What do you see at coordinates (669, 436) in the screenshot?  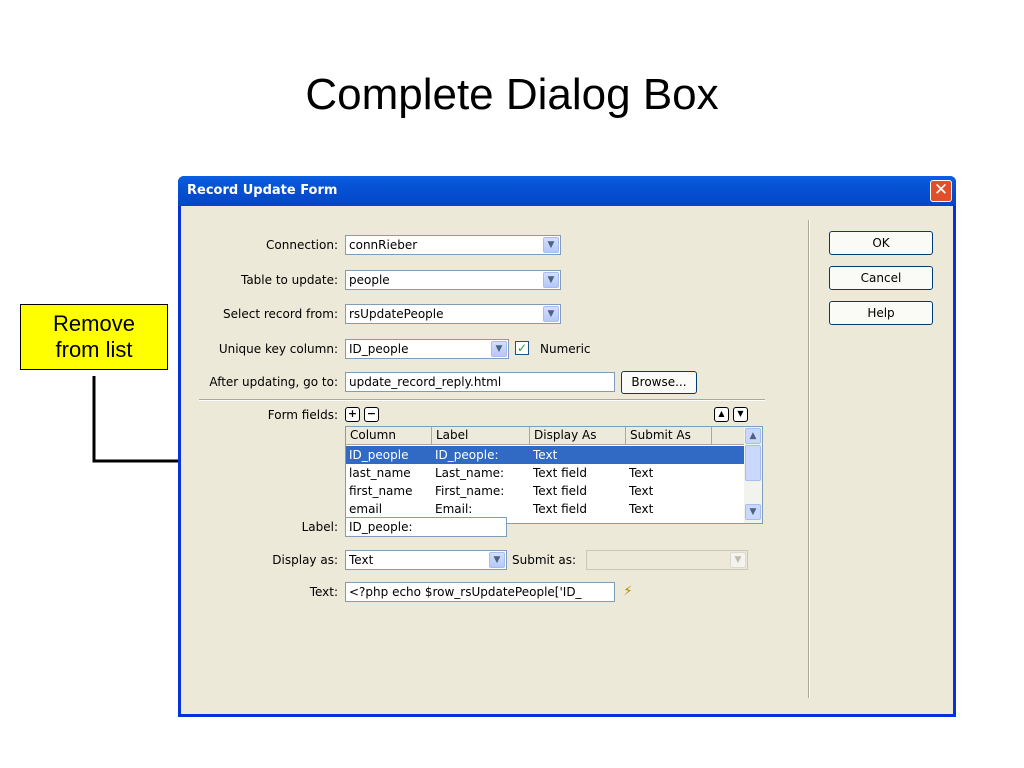 I see `column-header: Submit As` at bounding box center [669, 436].